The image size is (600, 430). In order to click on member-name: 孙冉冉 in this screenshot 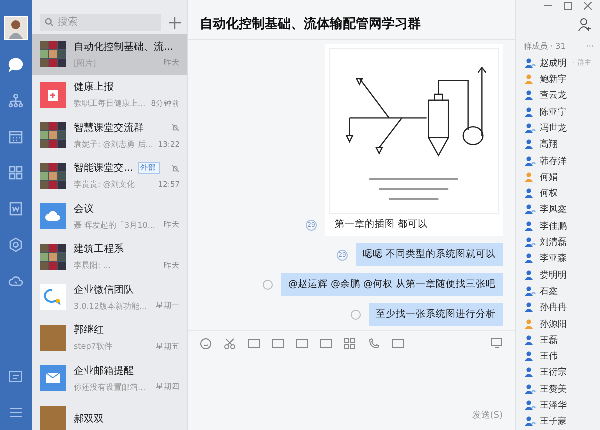, I will do `click(553, 308)`.